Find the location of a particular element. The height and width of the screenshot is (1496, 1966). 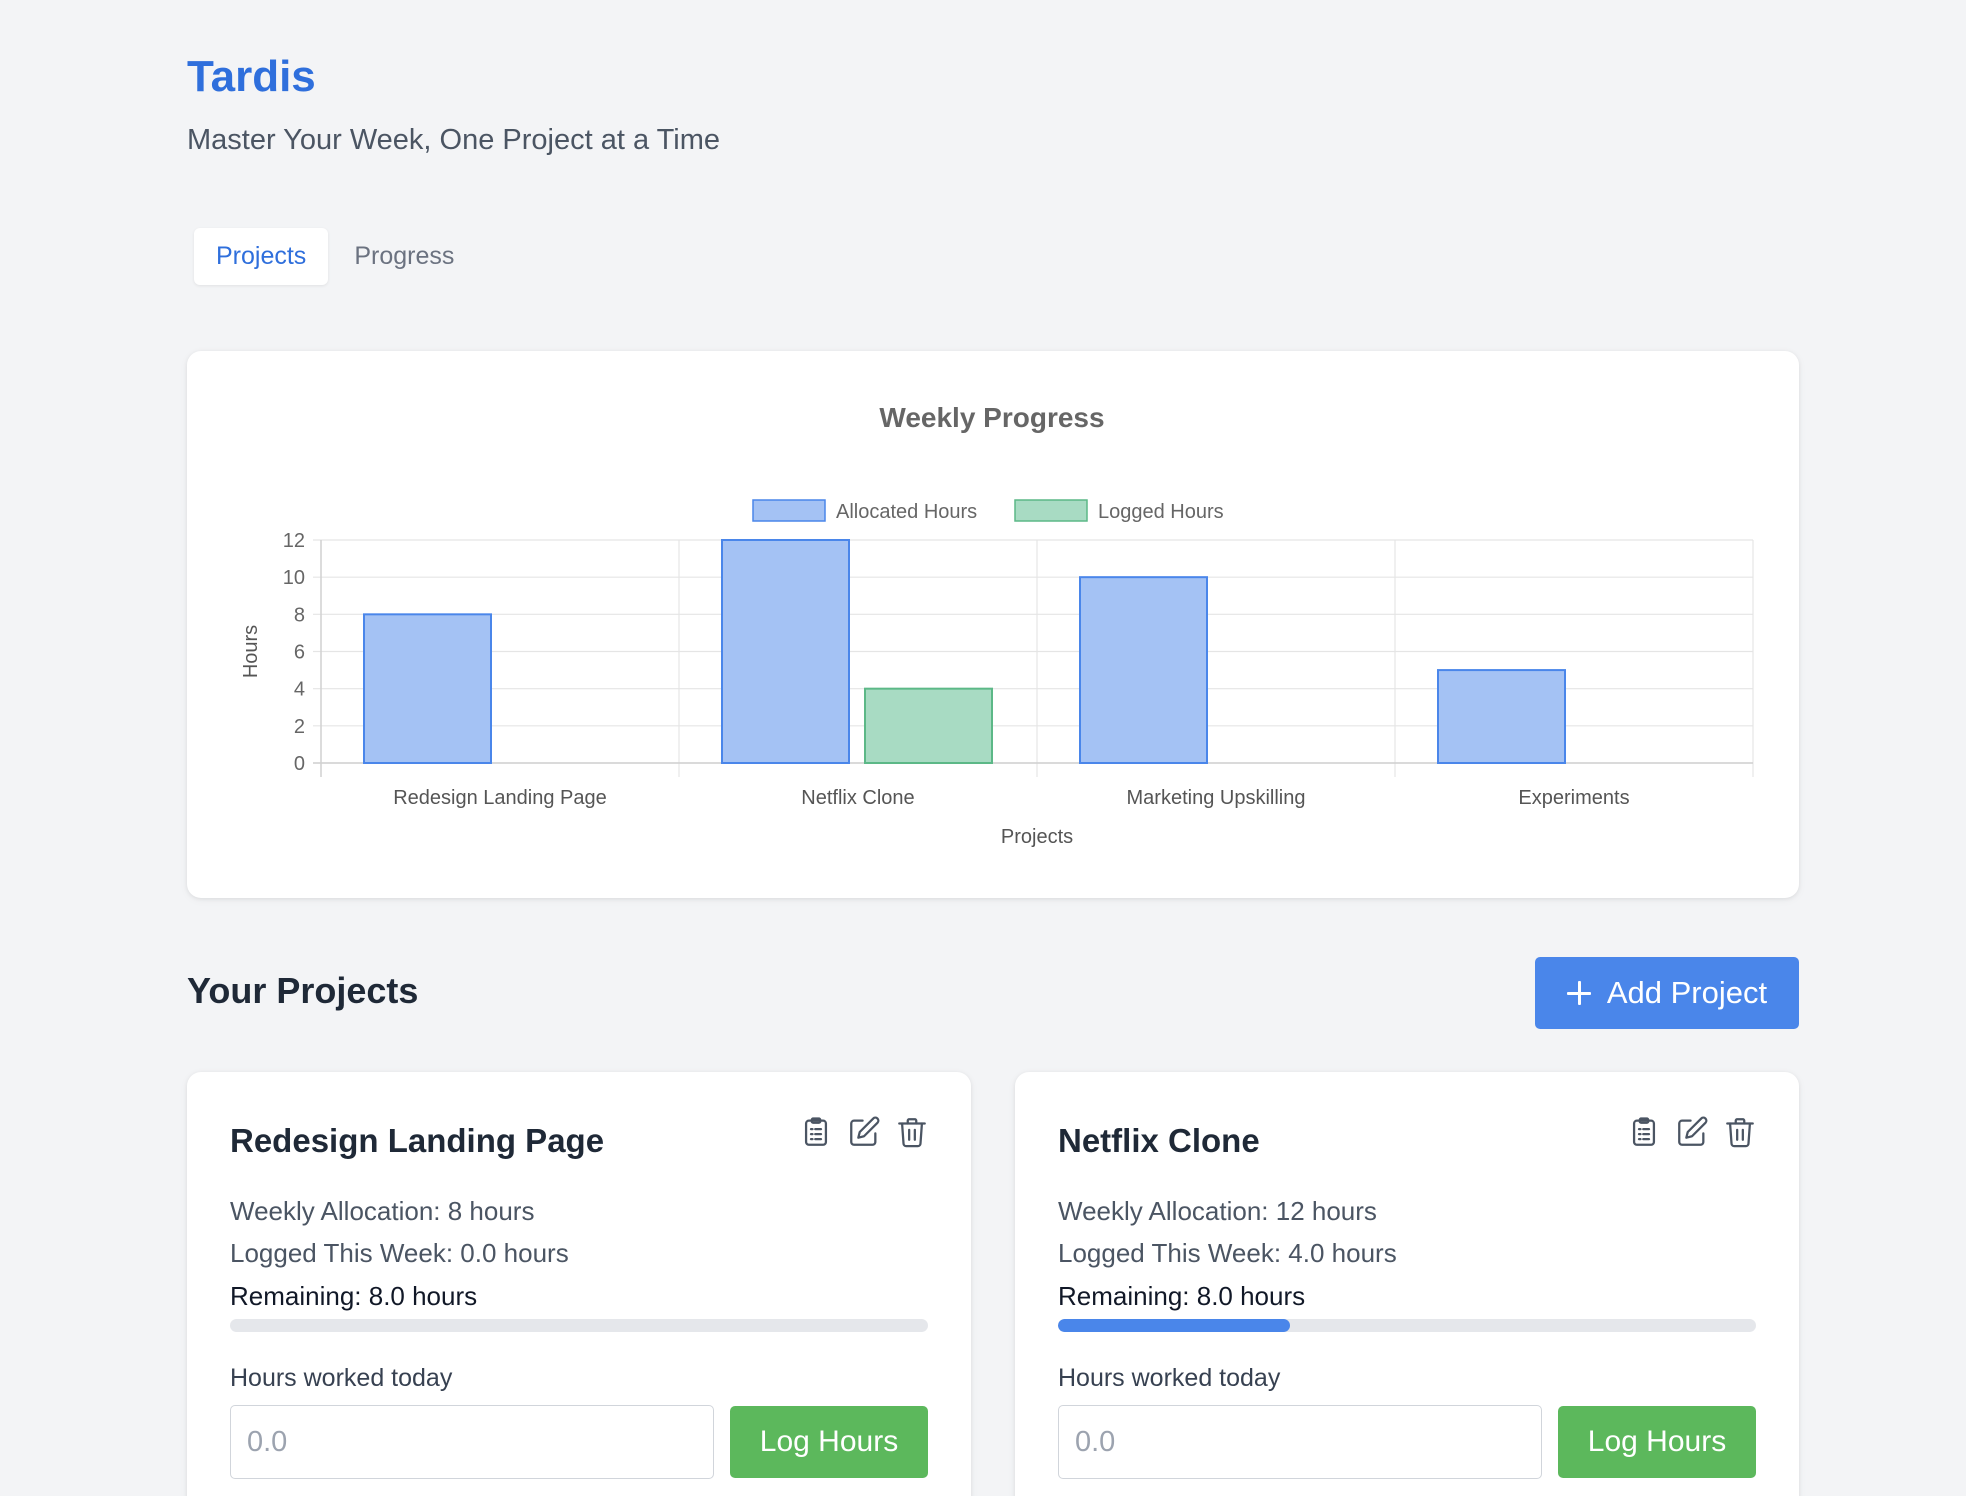

chart-title: Weekly Progress is located at coordinates (991, 417).